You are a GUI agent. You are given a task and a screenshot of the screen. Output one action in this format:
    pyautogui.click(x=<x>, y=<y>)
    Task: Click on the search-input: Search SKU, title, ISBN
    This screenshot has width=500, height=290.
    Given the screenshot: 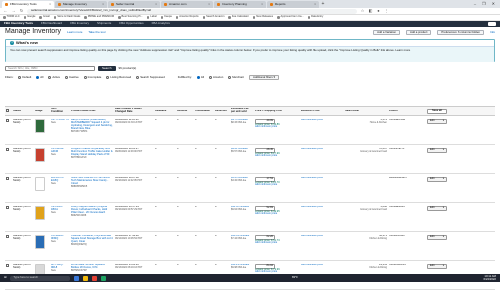 What is the action you would take?
    pyautogui.click(x=50, y=68)
    